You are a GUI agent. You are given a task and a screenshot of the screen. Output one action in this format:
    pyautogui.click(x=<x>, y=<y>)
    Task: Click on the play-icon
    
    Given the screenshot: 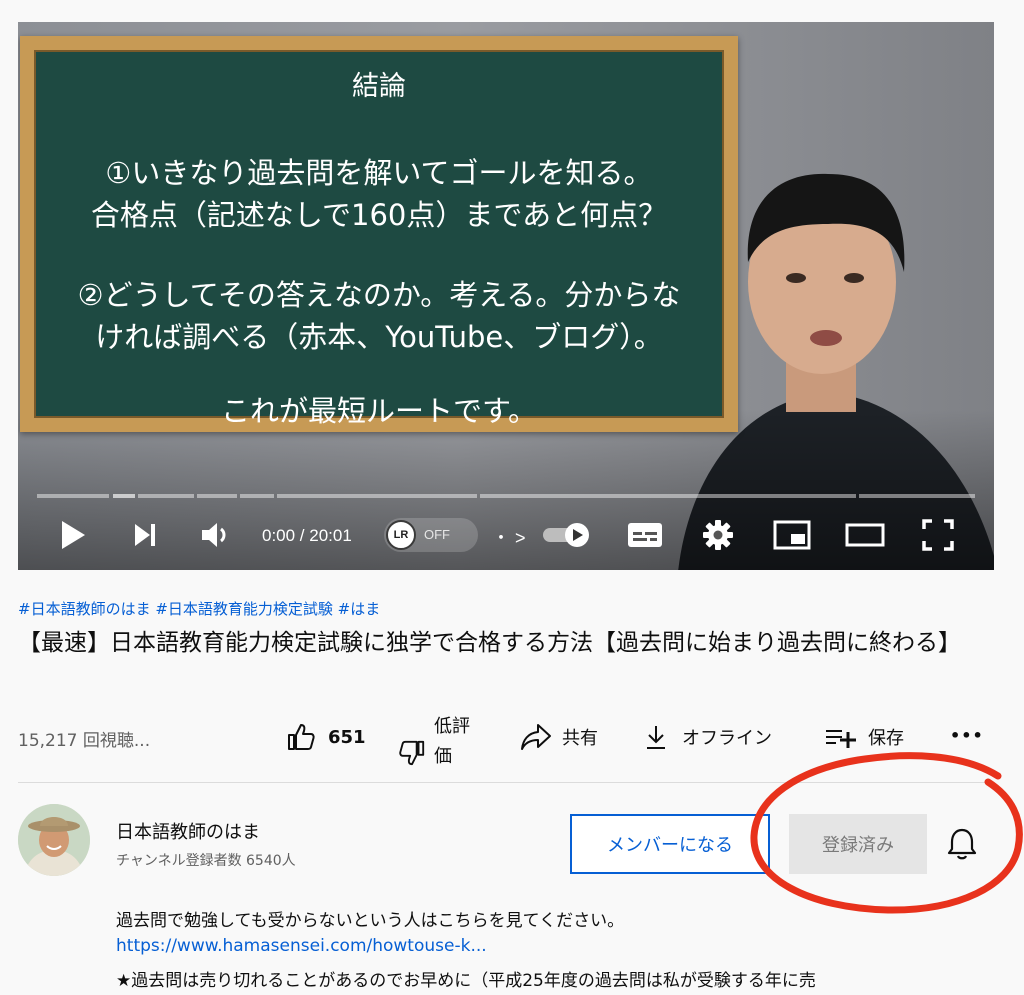 What is the action you would take?
    pyautogui.click(x=73, y=535)
    